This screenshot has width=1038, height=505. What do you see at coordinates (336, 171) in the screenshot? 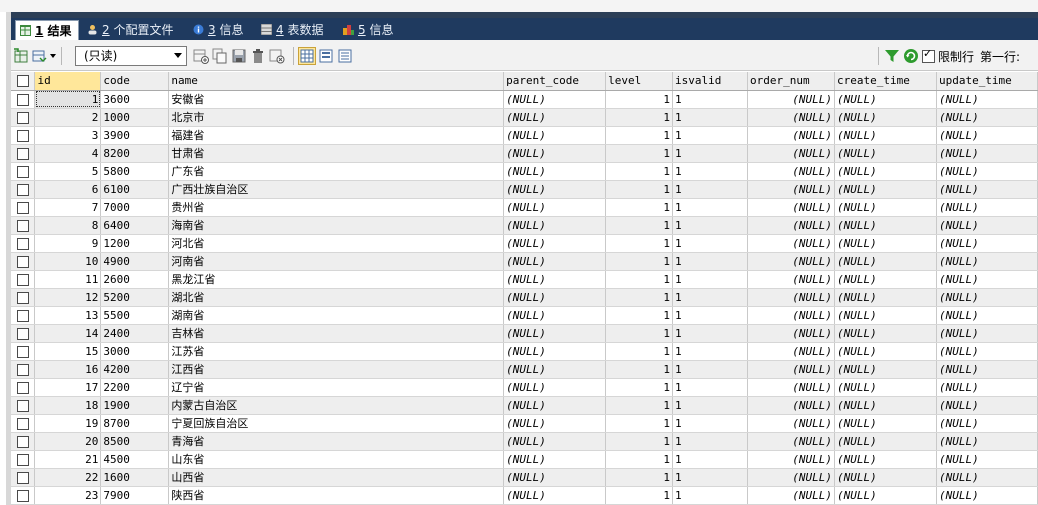
I see `cell-name: 广东省` at bounding box center [336, 171].